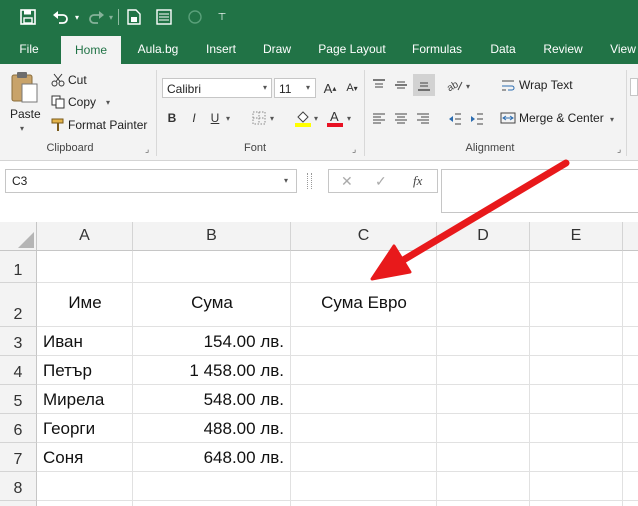 The width and height of the screenshot is (638, 506). What do you see at coordinates (483, 212) in the screenshot?
I see `arrow-shaft` at bounding box center [483, 212].